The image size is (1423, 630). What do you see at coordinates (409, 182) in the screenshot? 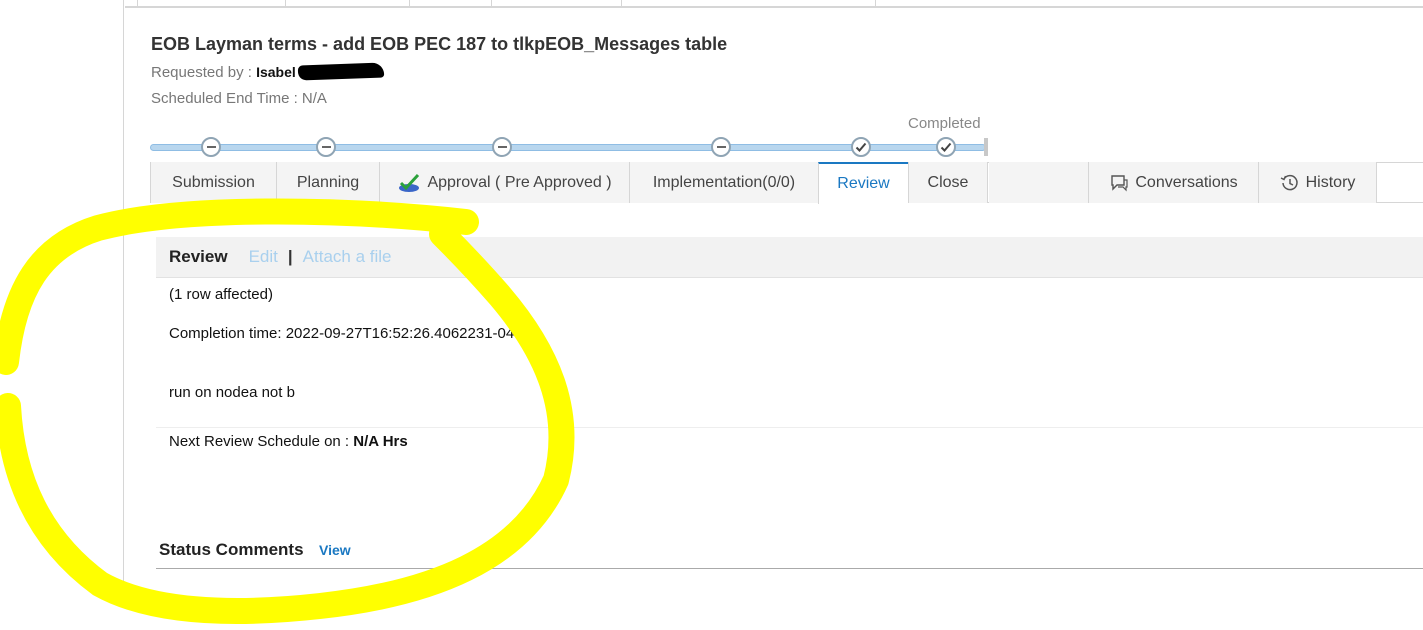
I see `approval-check-icon` at bounding box center [409, 182].